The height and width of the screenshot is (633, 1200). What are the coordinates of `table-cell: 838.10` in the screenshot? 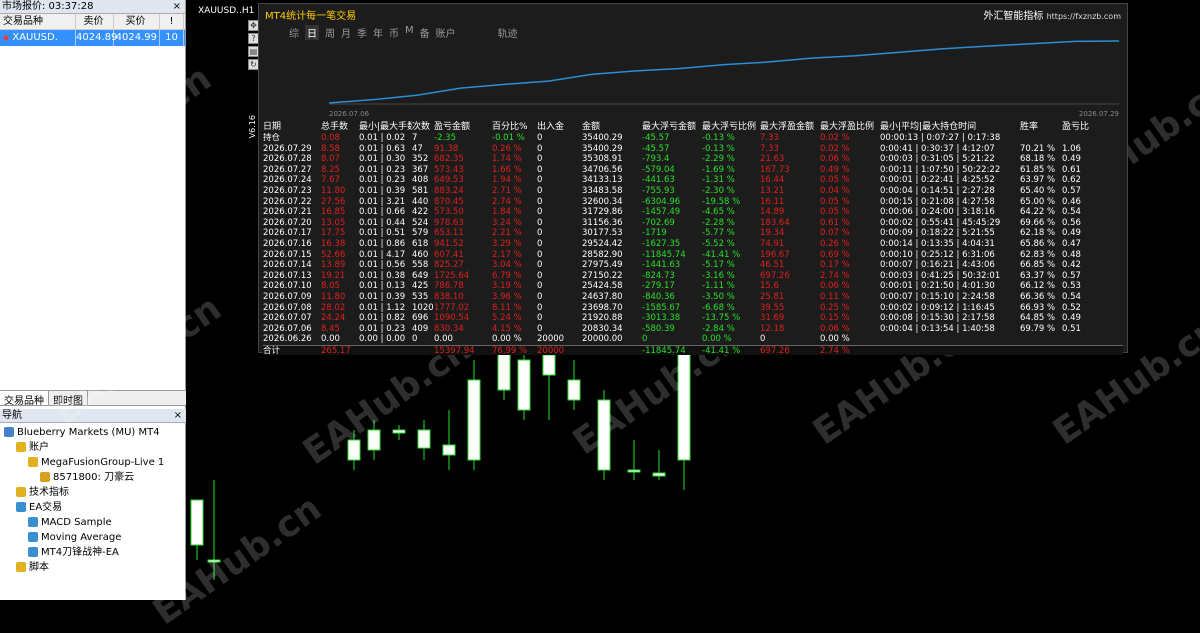 It's located at (449, 296).